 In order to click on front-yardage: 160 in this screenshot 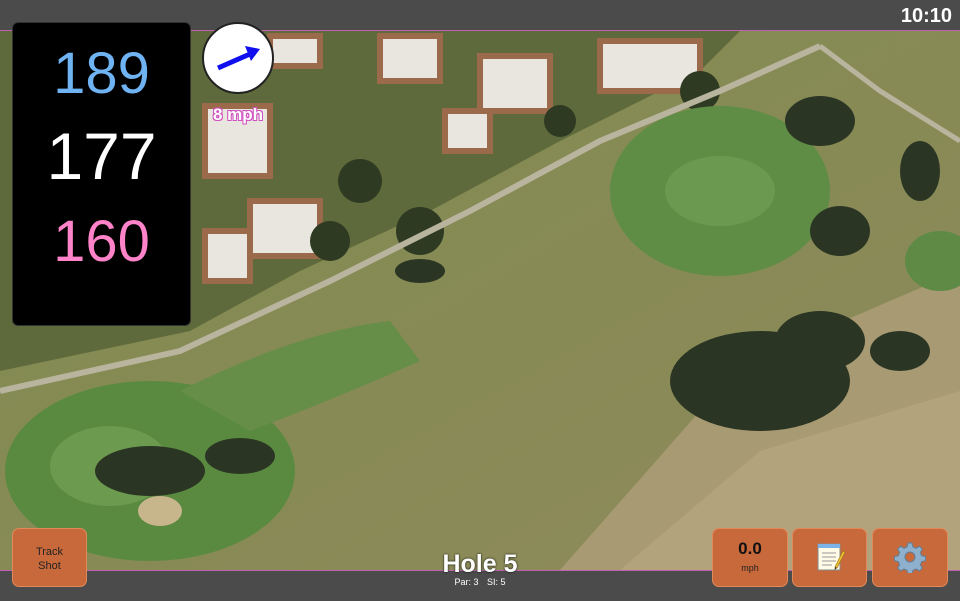, I will do `click(101, 241)`.